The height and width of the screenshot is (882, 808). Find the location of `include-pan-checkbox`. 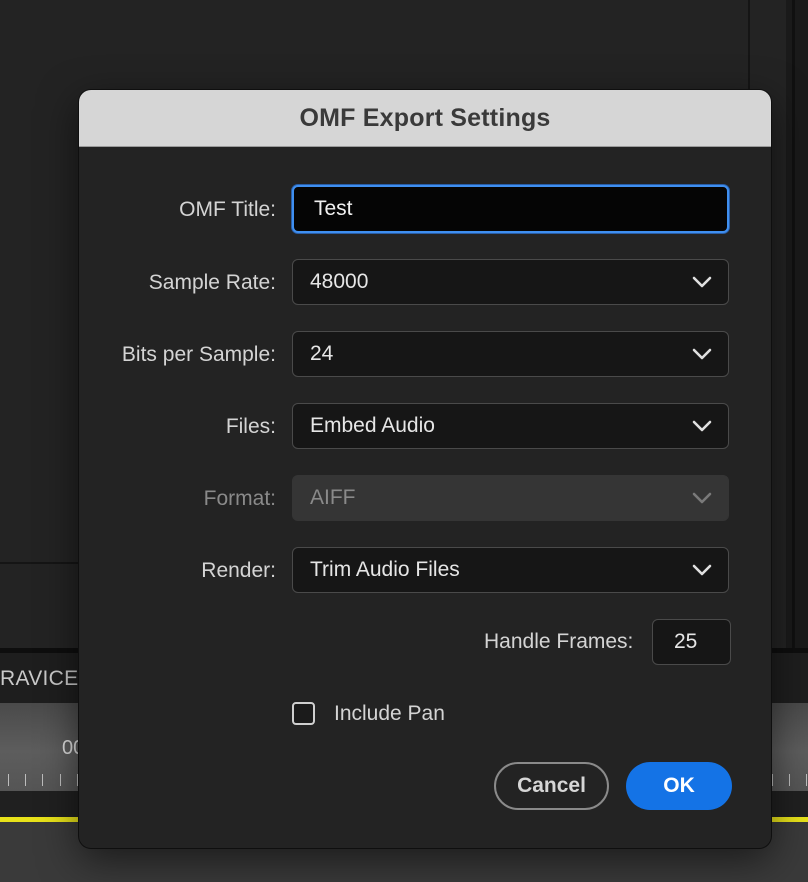

include-pan-checkbox is located at coordinates (303, 713).